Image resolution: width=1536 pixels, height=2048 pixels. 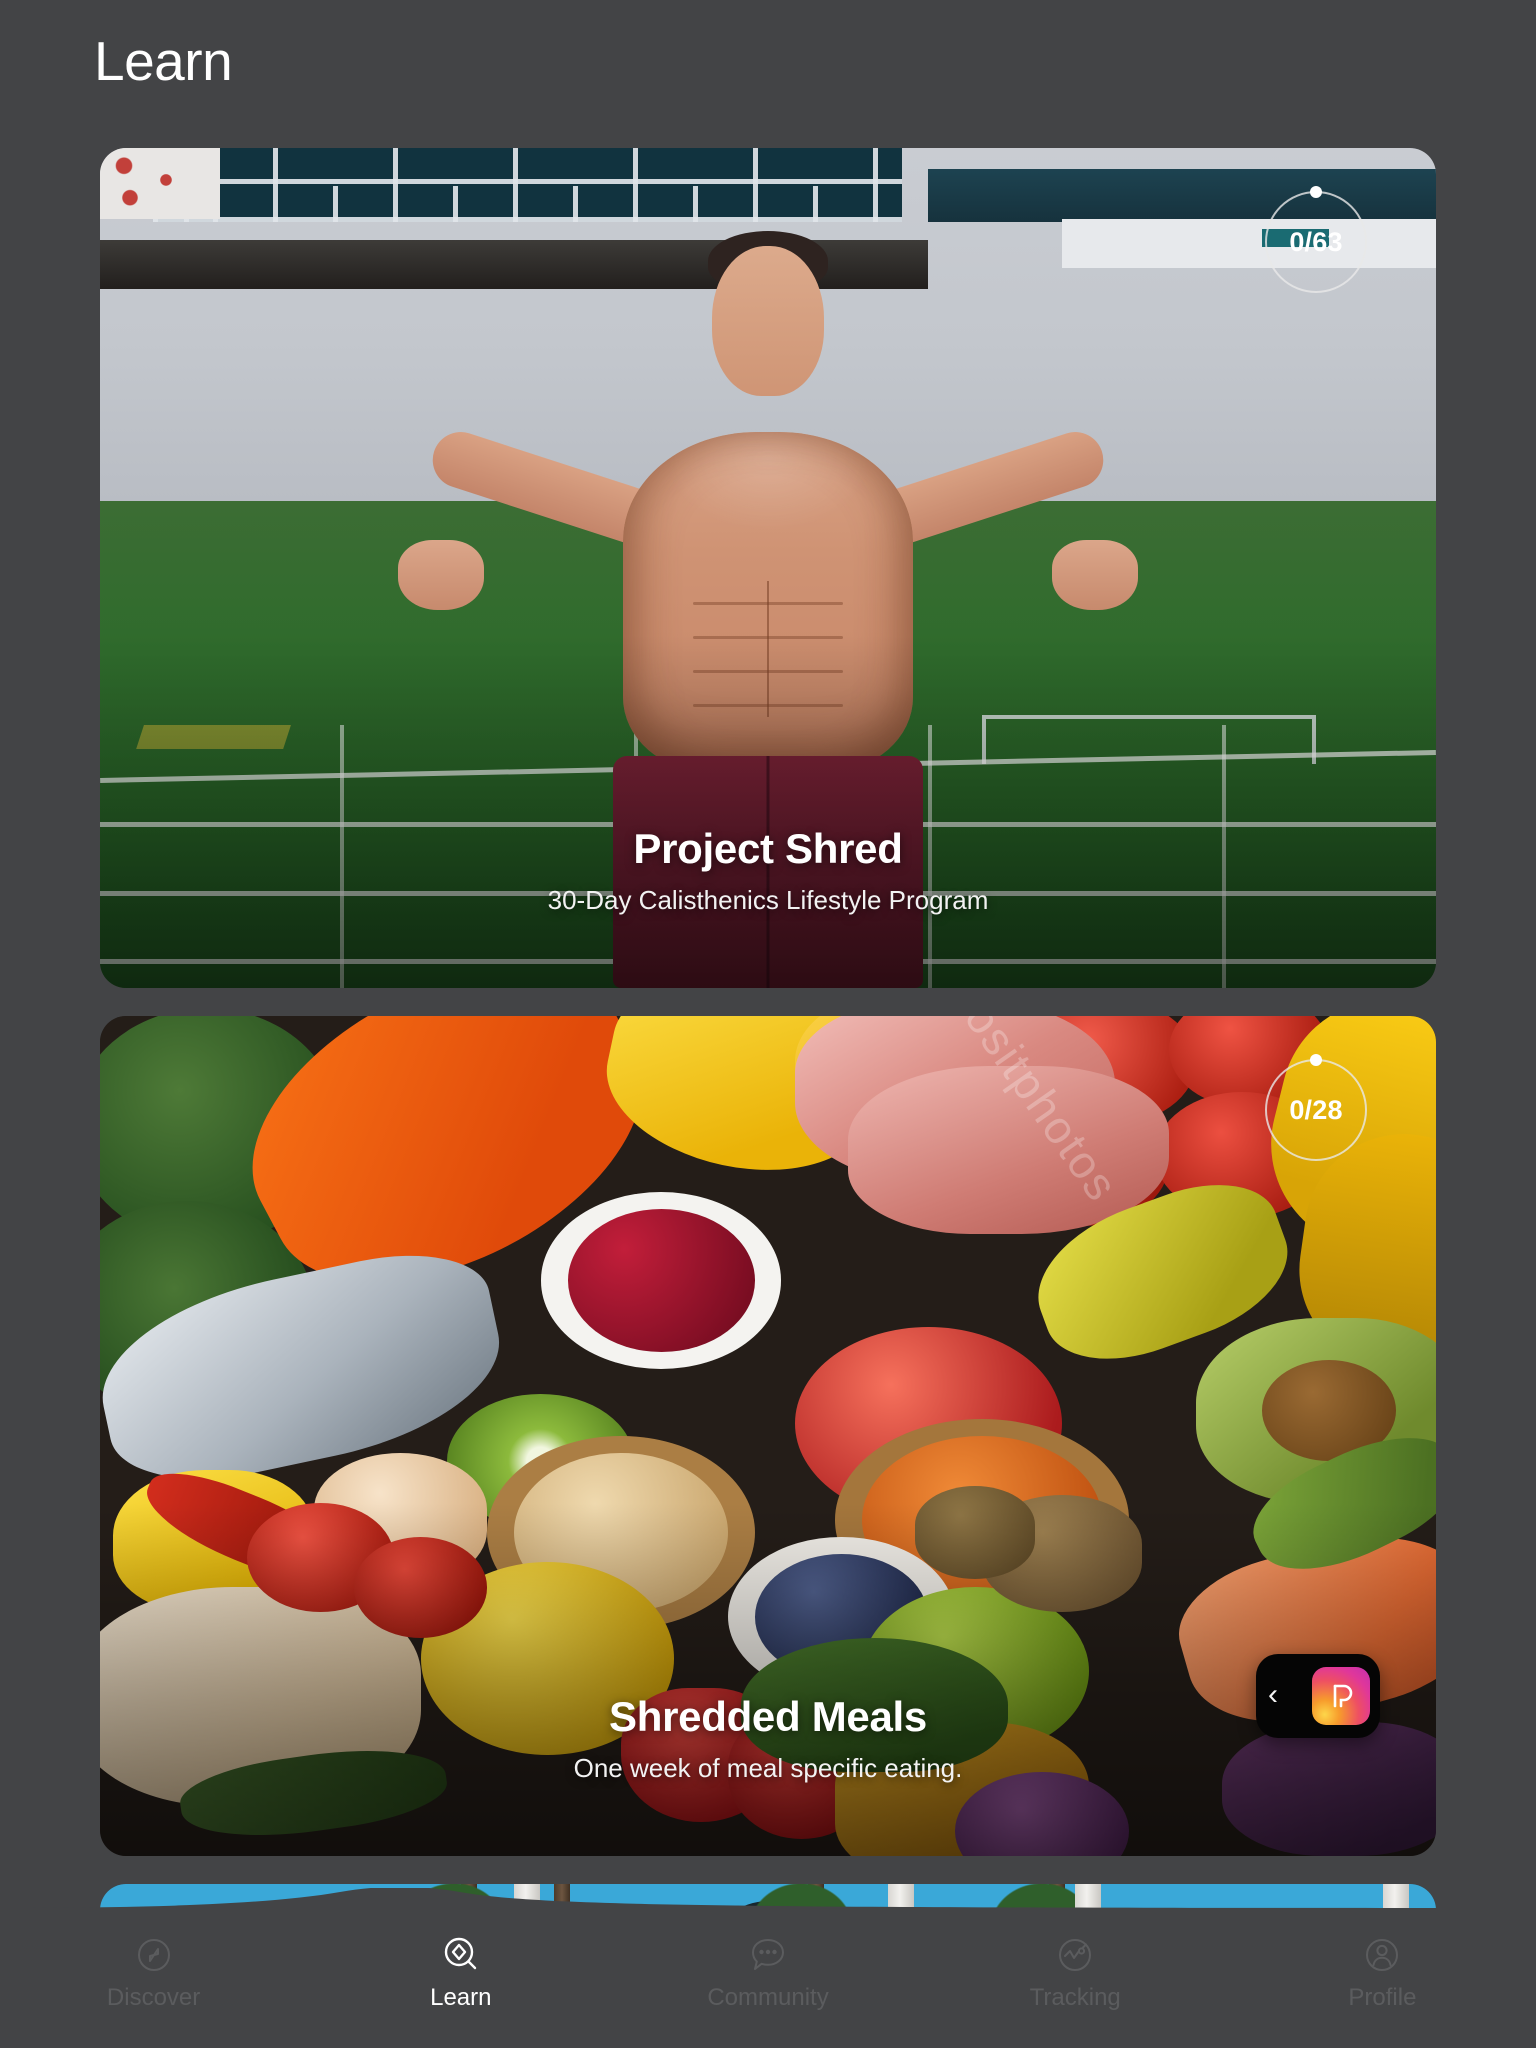 I want to click on card-subtitle: One week of meal specific eating., so click(x=768, y=1768).